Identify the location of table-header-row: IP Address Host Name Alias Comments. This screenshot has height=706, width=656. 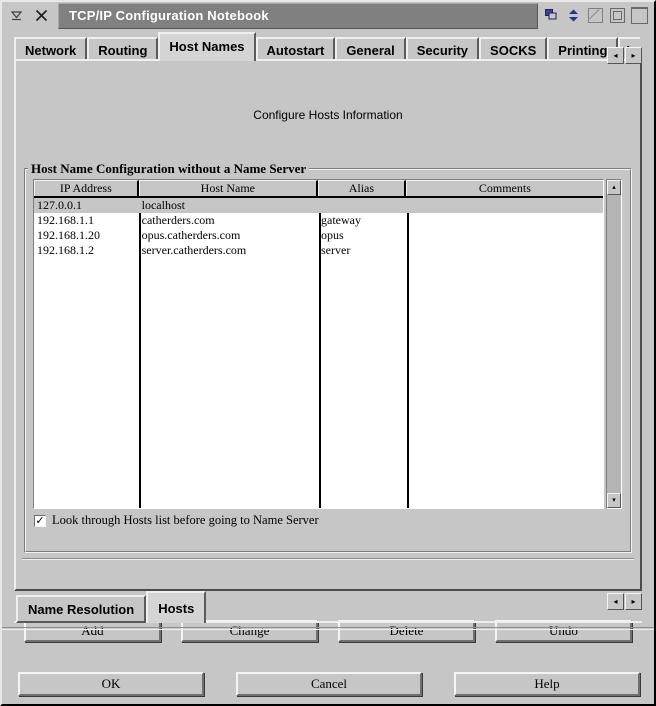
(318, 189).